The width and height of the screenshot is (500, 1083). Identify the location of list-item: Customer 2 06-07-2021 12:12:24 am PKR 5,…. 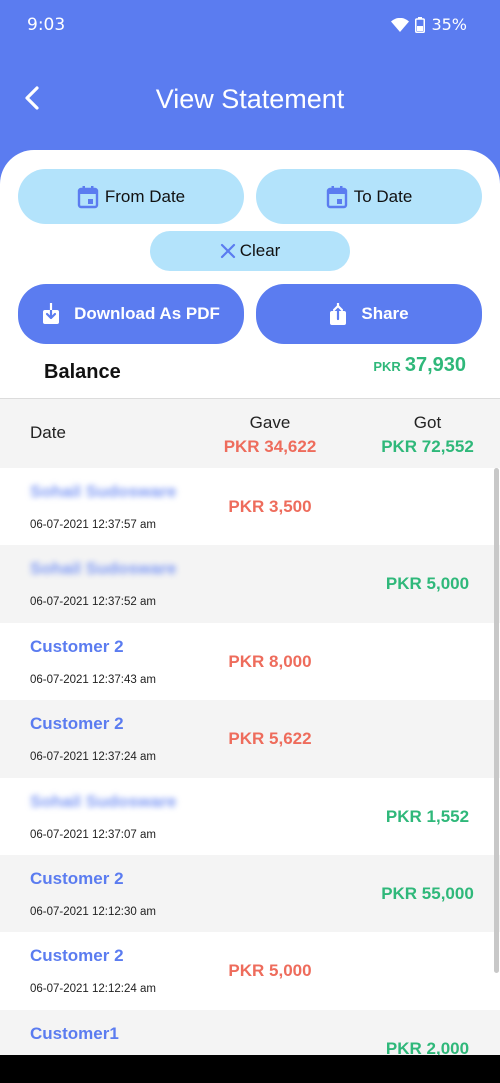
(250, 970).